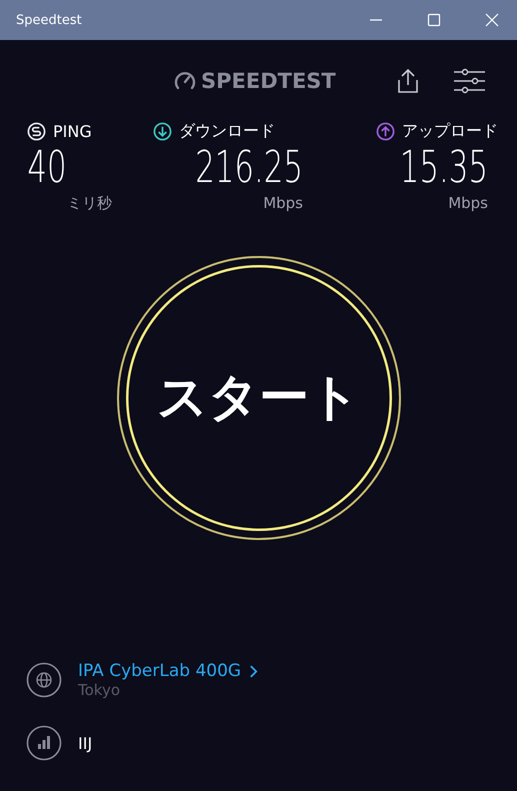 This screenshot has width=517, height=791. Describe the element at coordinates (44, 743) in the screenshot. I see `signal-bars-icon` at that location.